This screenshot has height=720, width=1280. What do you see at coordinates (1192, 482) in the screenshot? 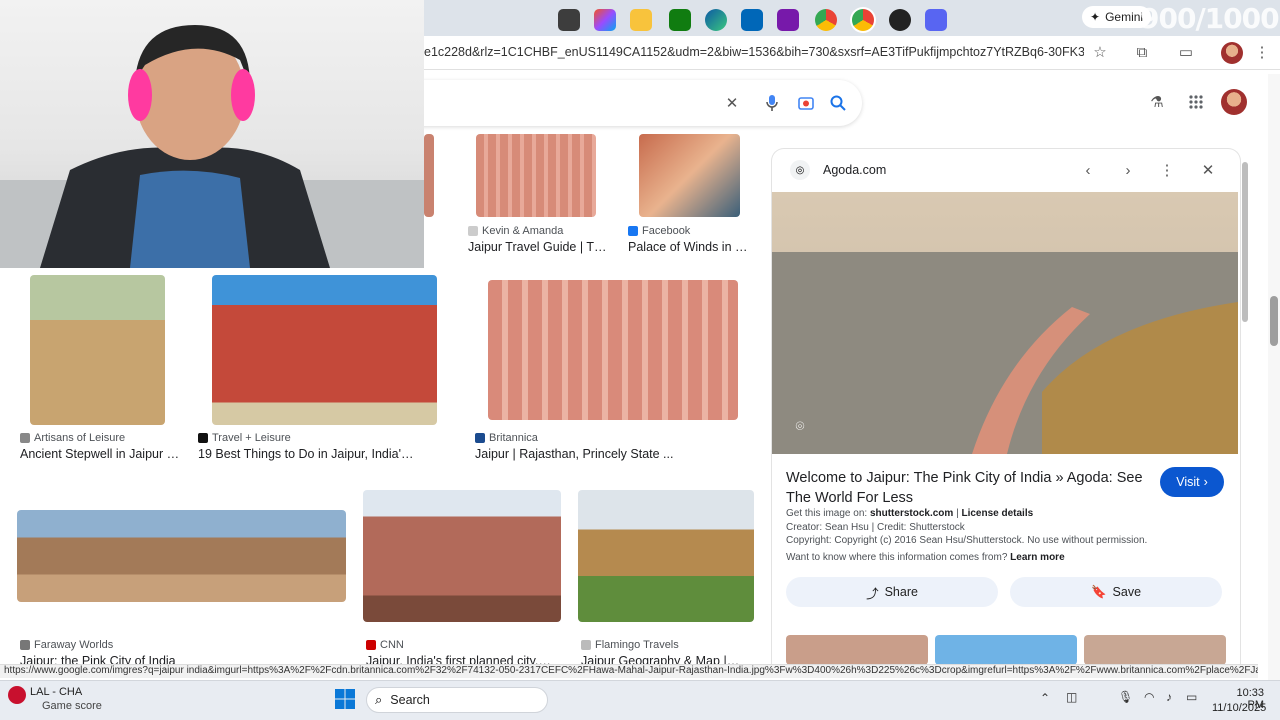
I see `visit-button: Visit ›` at bounding box center [1192, 482].